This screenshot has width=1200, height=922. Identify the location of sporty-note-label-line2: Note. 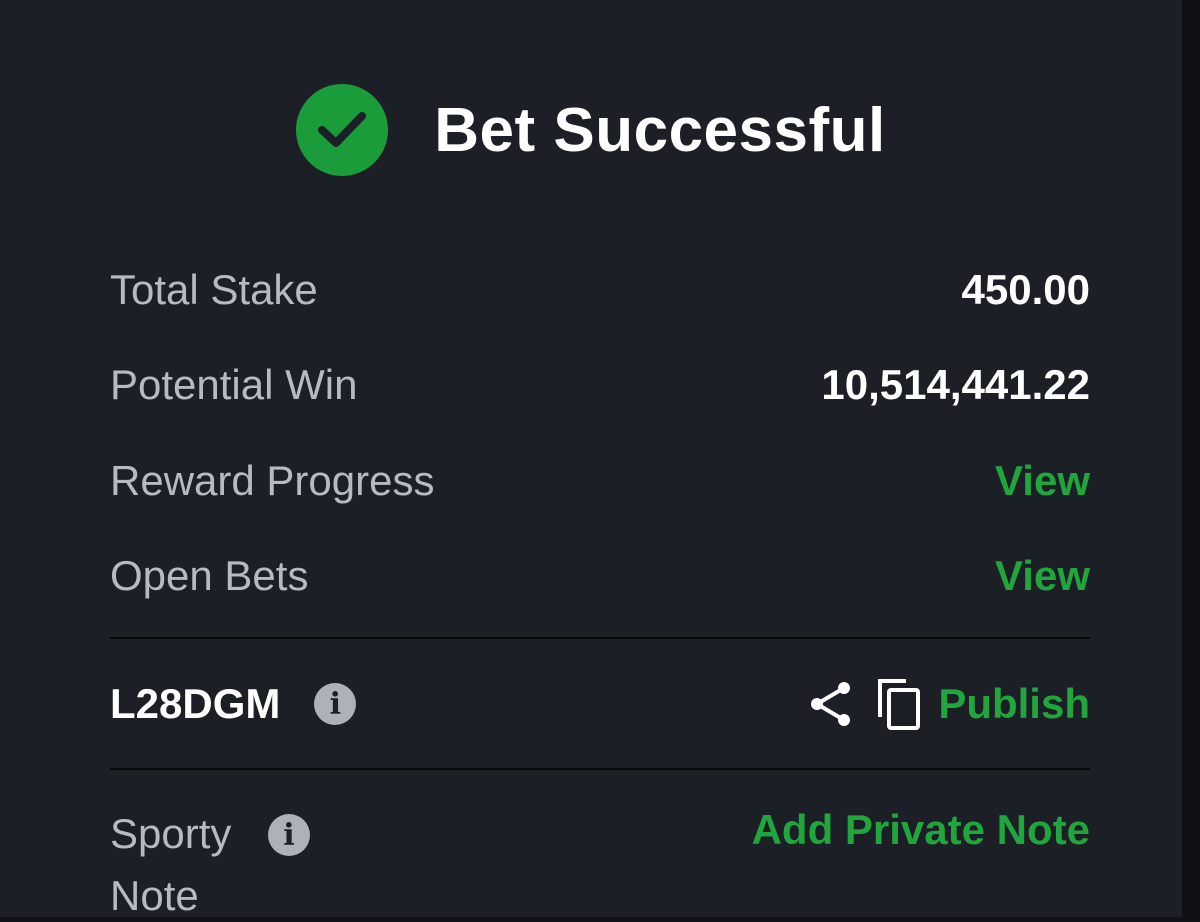
(154, 895).